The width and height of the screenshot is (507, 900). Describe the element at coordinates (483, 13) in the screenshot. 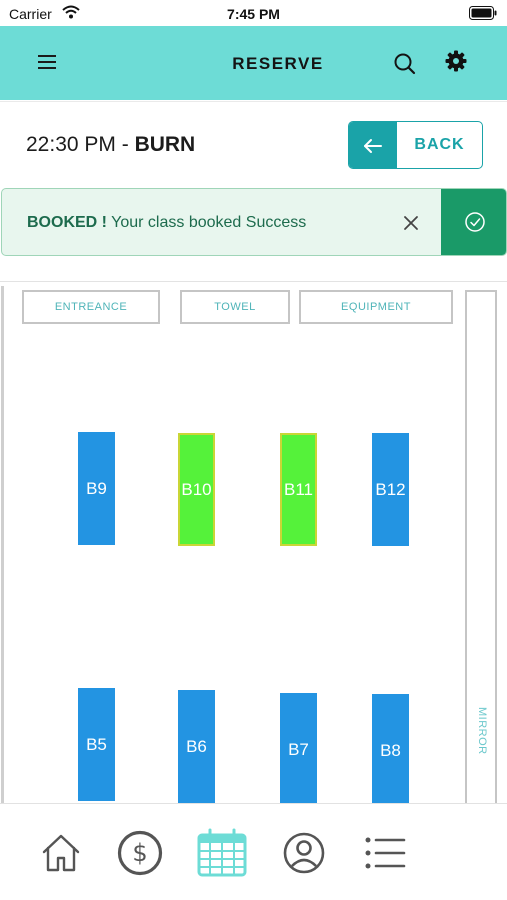

I see `battery-icon` at that location.